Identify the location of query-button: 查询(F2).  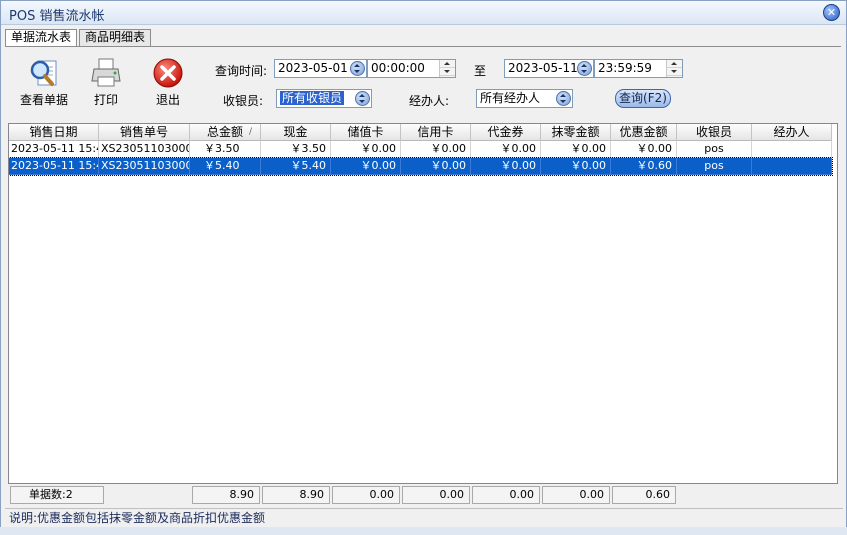
(643, 98).